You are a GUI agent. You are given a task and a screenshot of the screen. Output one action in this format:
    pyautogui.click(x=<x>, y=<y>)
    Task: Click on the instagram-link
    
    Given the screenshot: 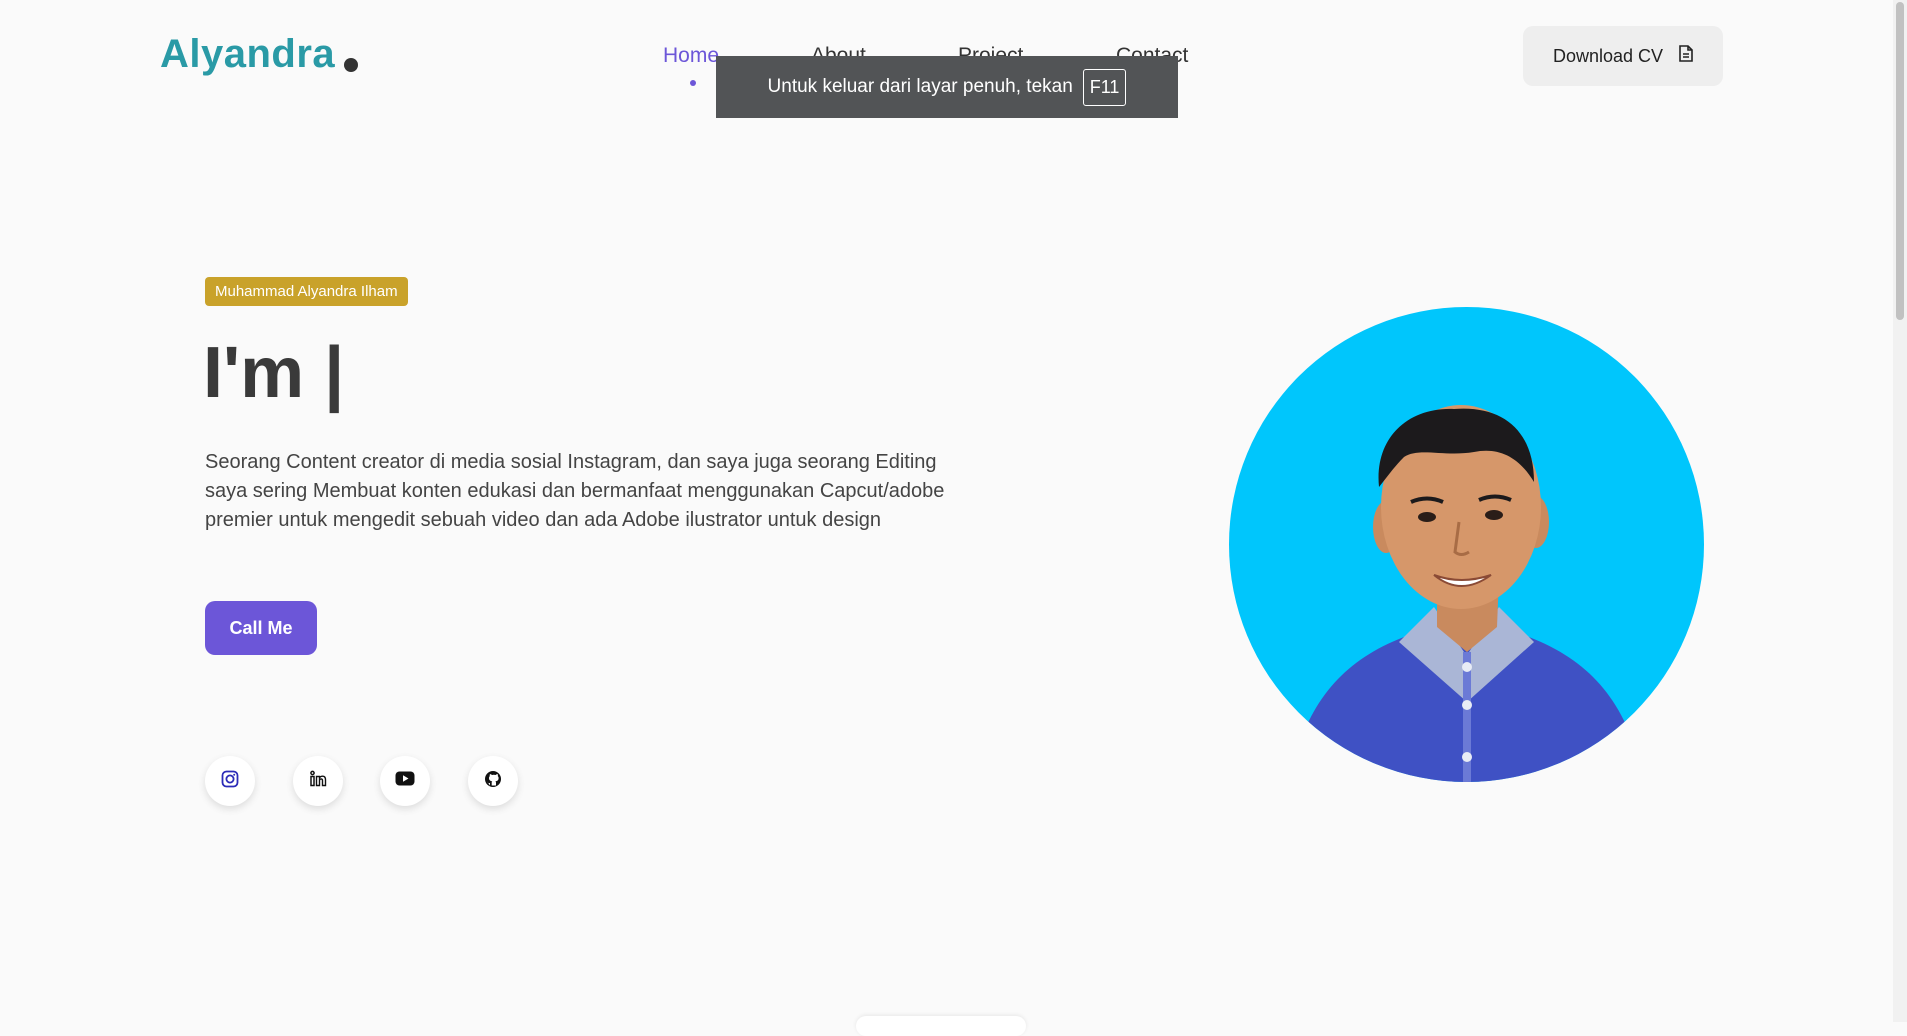 What is the action you would take?
    pyautogui.click(x=230, y=781)
    